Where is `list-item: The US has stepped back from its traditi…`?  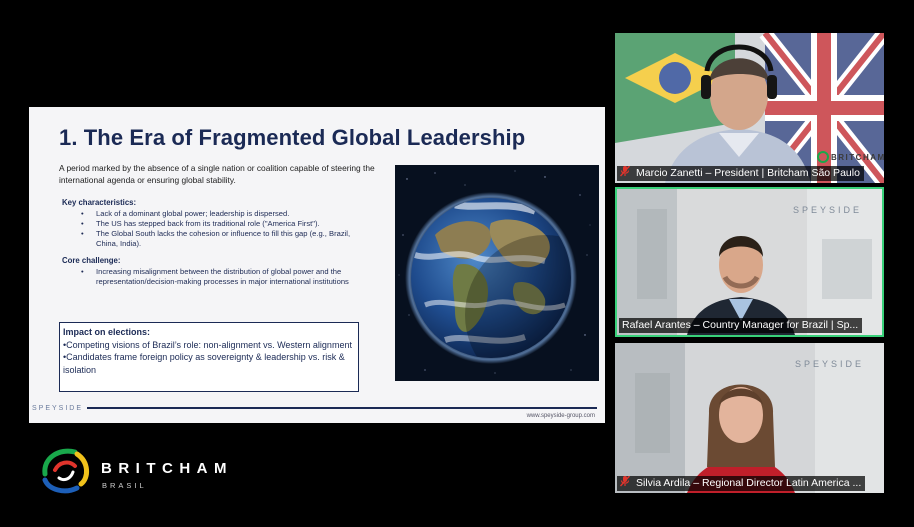 list-item: The US has stepped back from its traditi… is located at coordinates (226, 224).